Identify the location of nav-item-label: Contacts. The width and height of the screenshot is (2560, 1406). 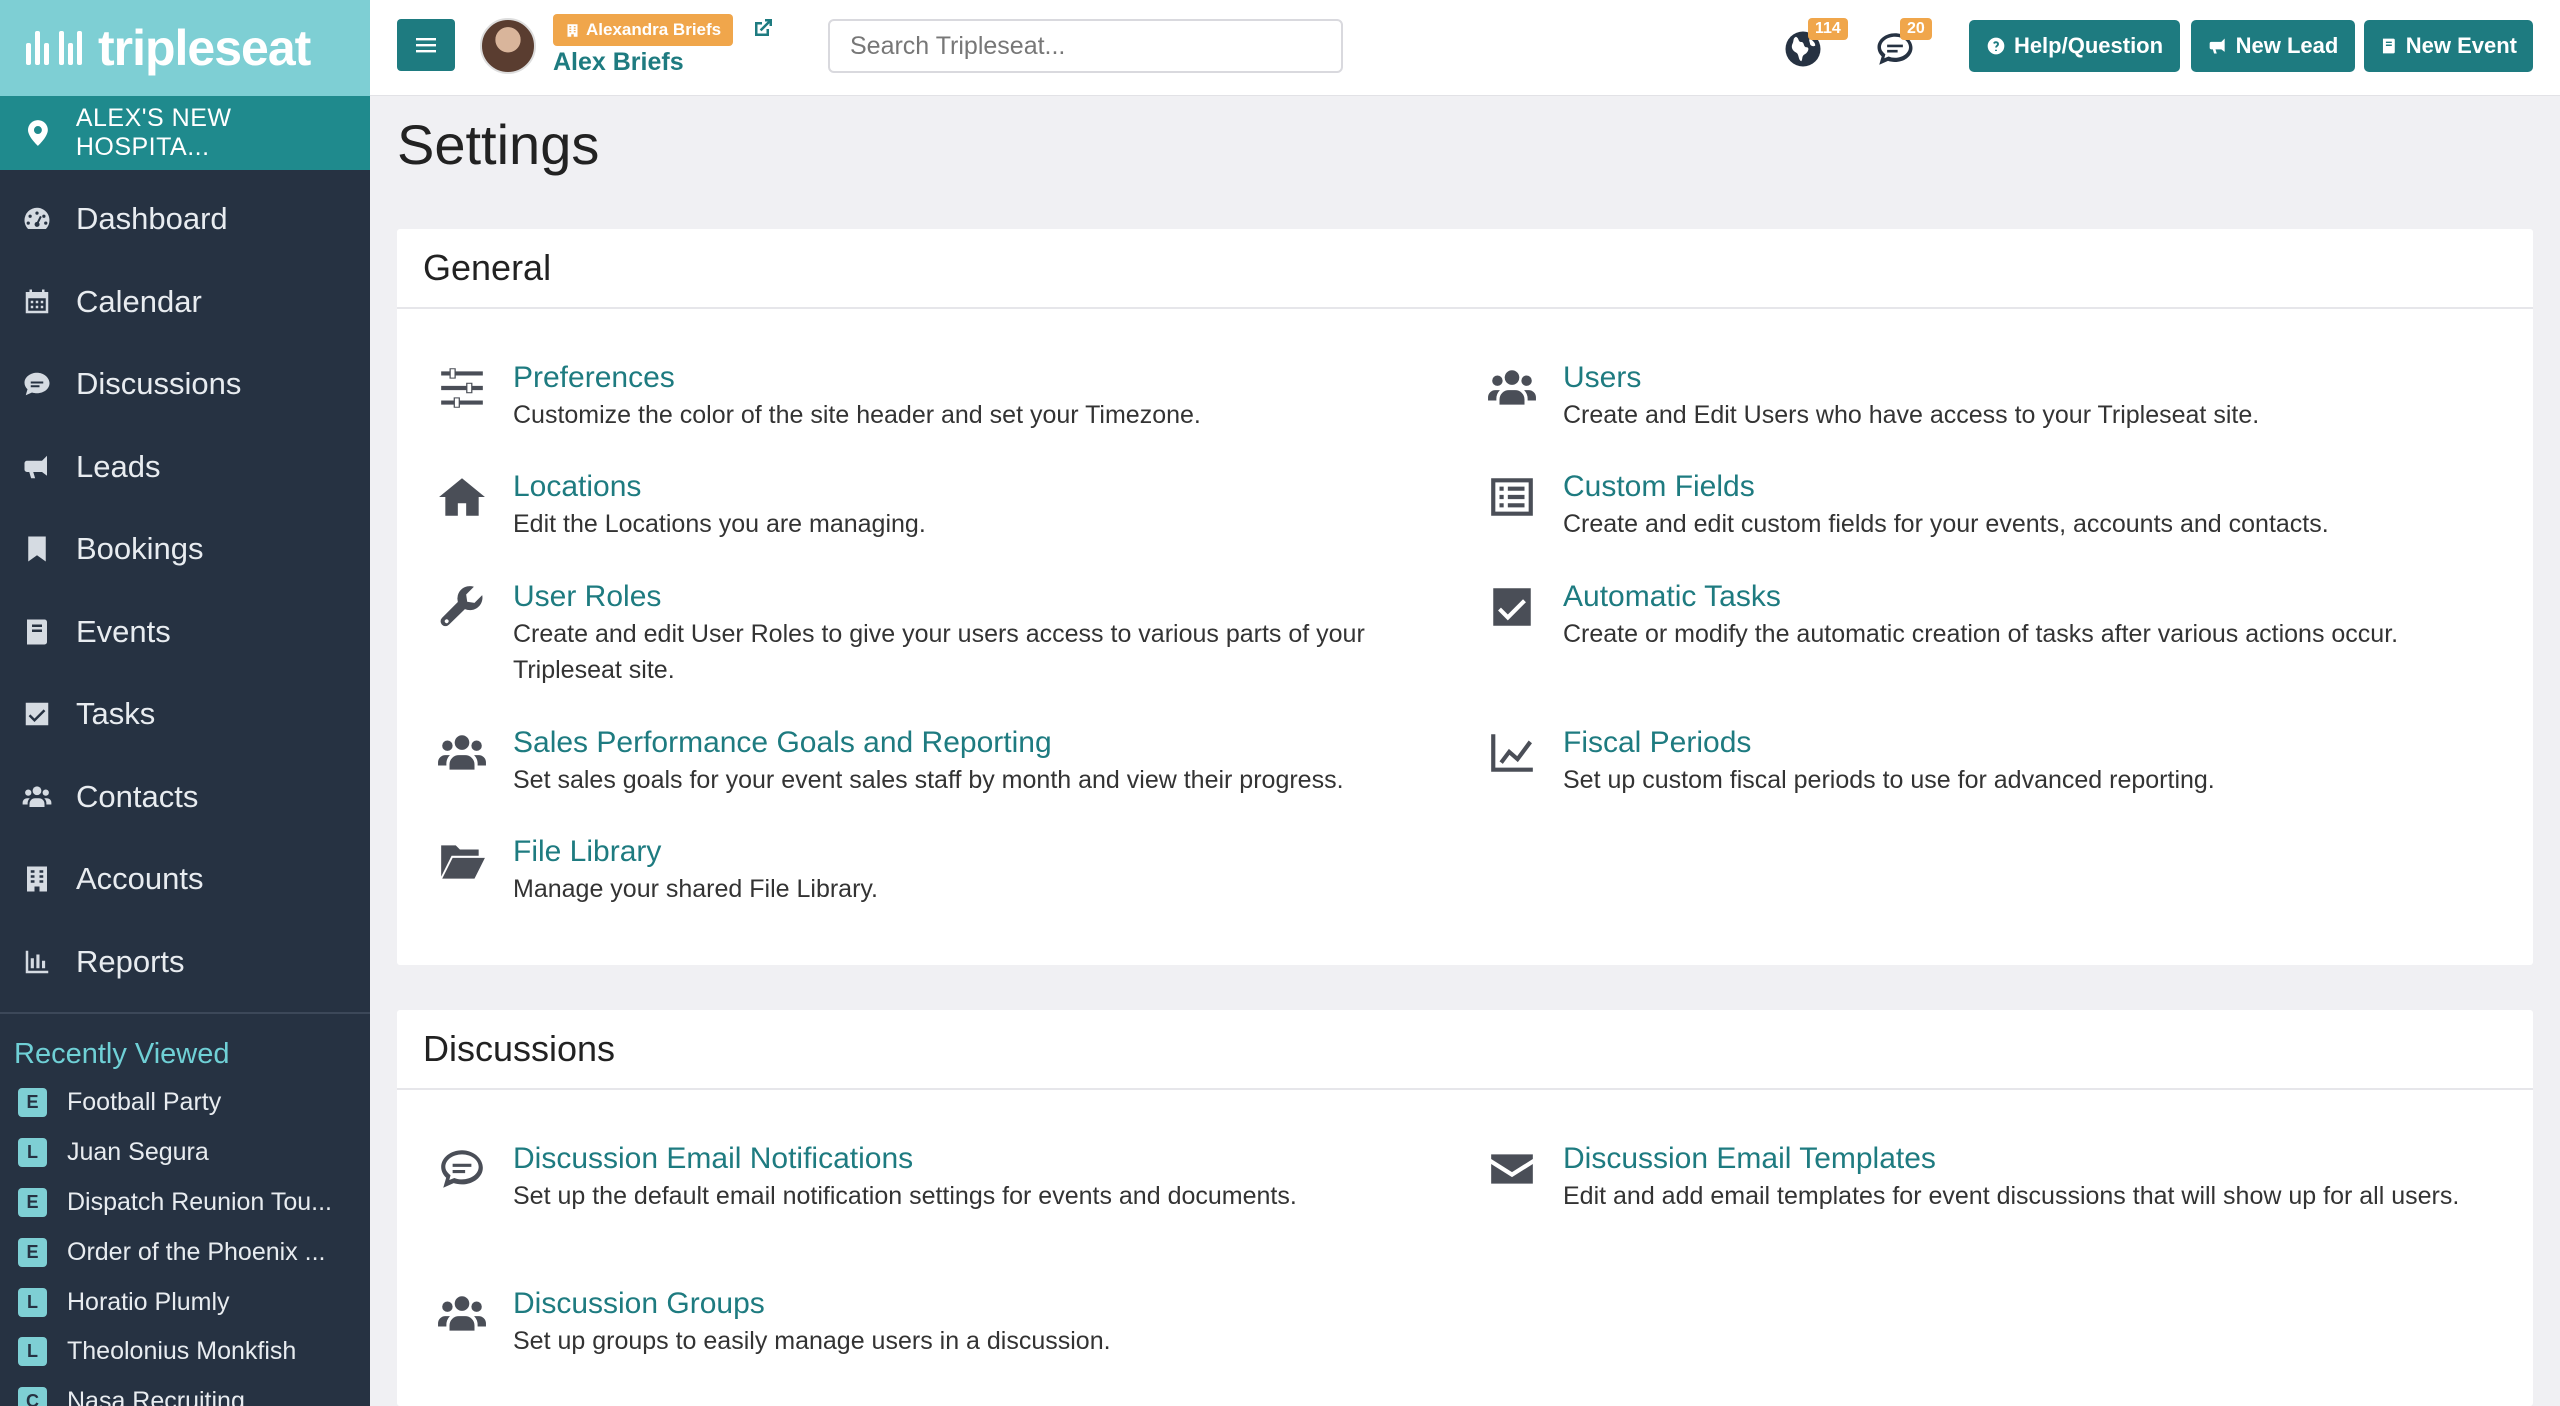
(137, 796).